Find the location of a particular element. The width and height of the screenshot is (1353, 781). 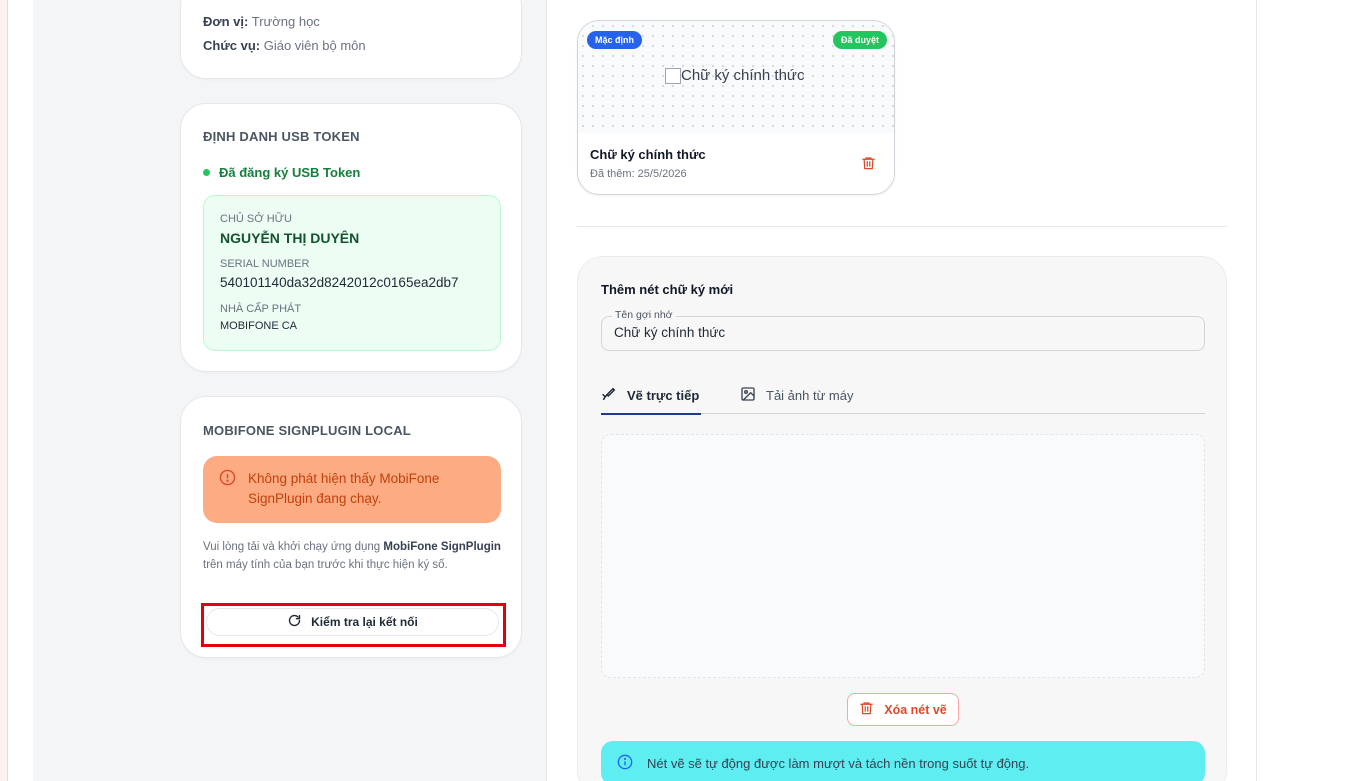

default-badge: Mặc định is located at coordinates (615, 40).